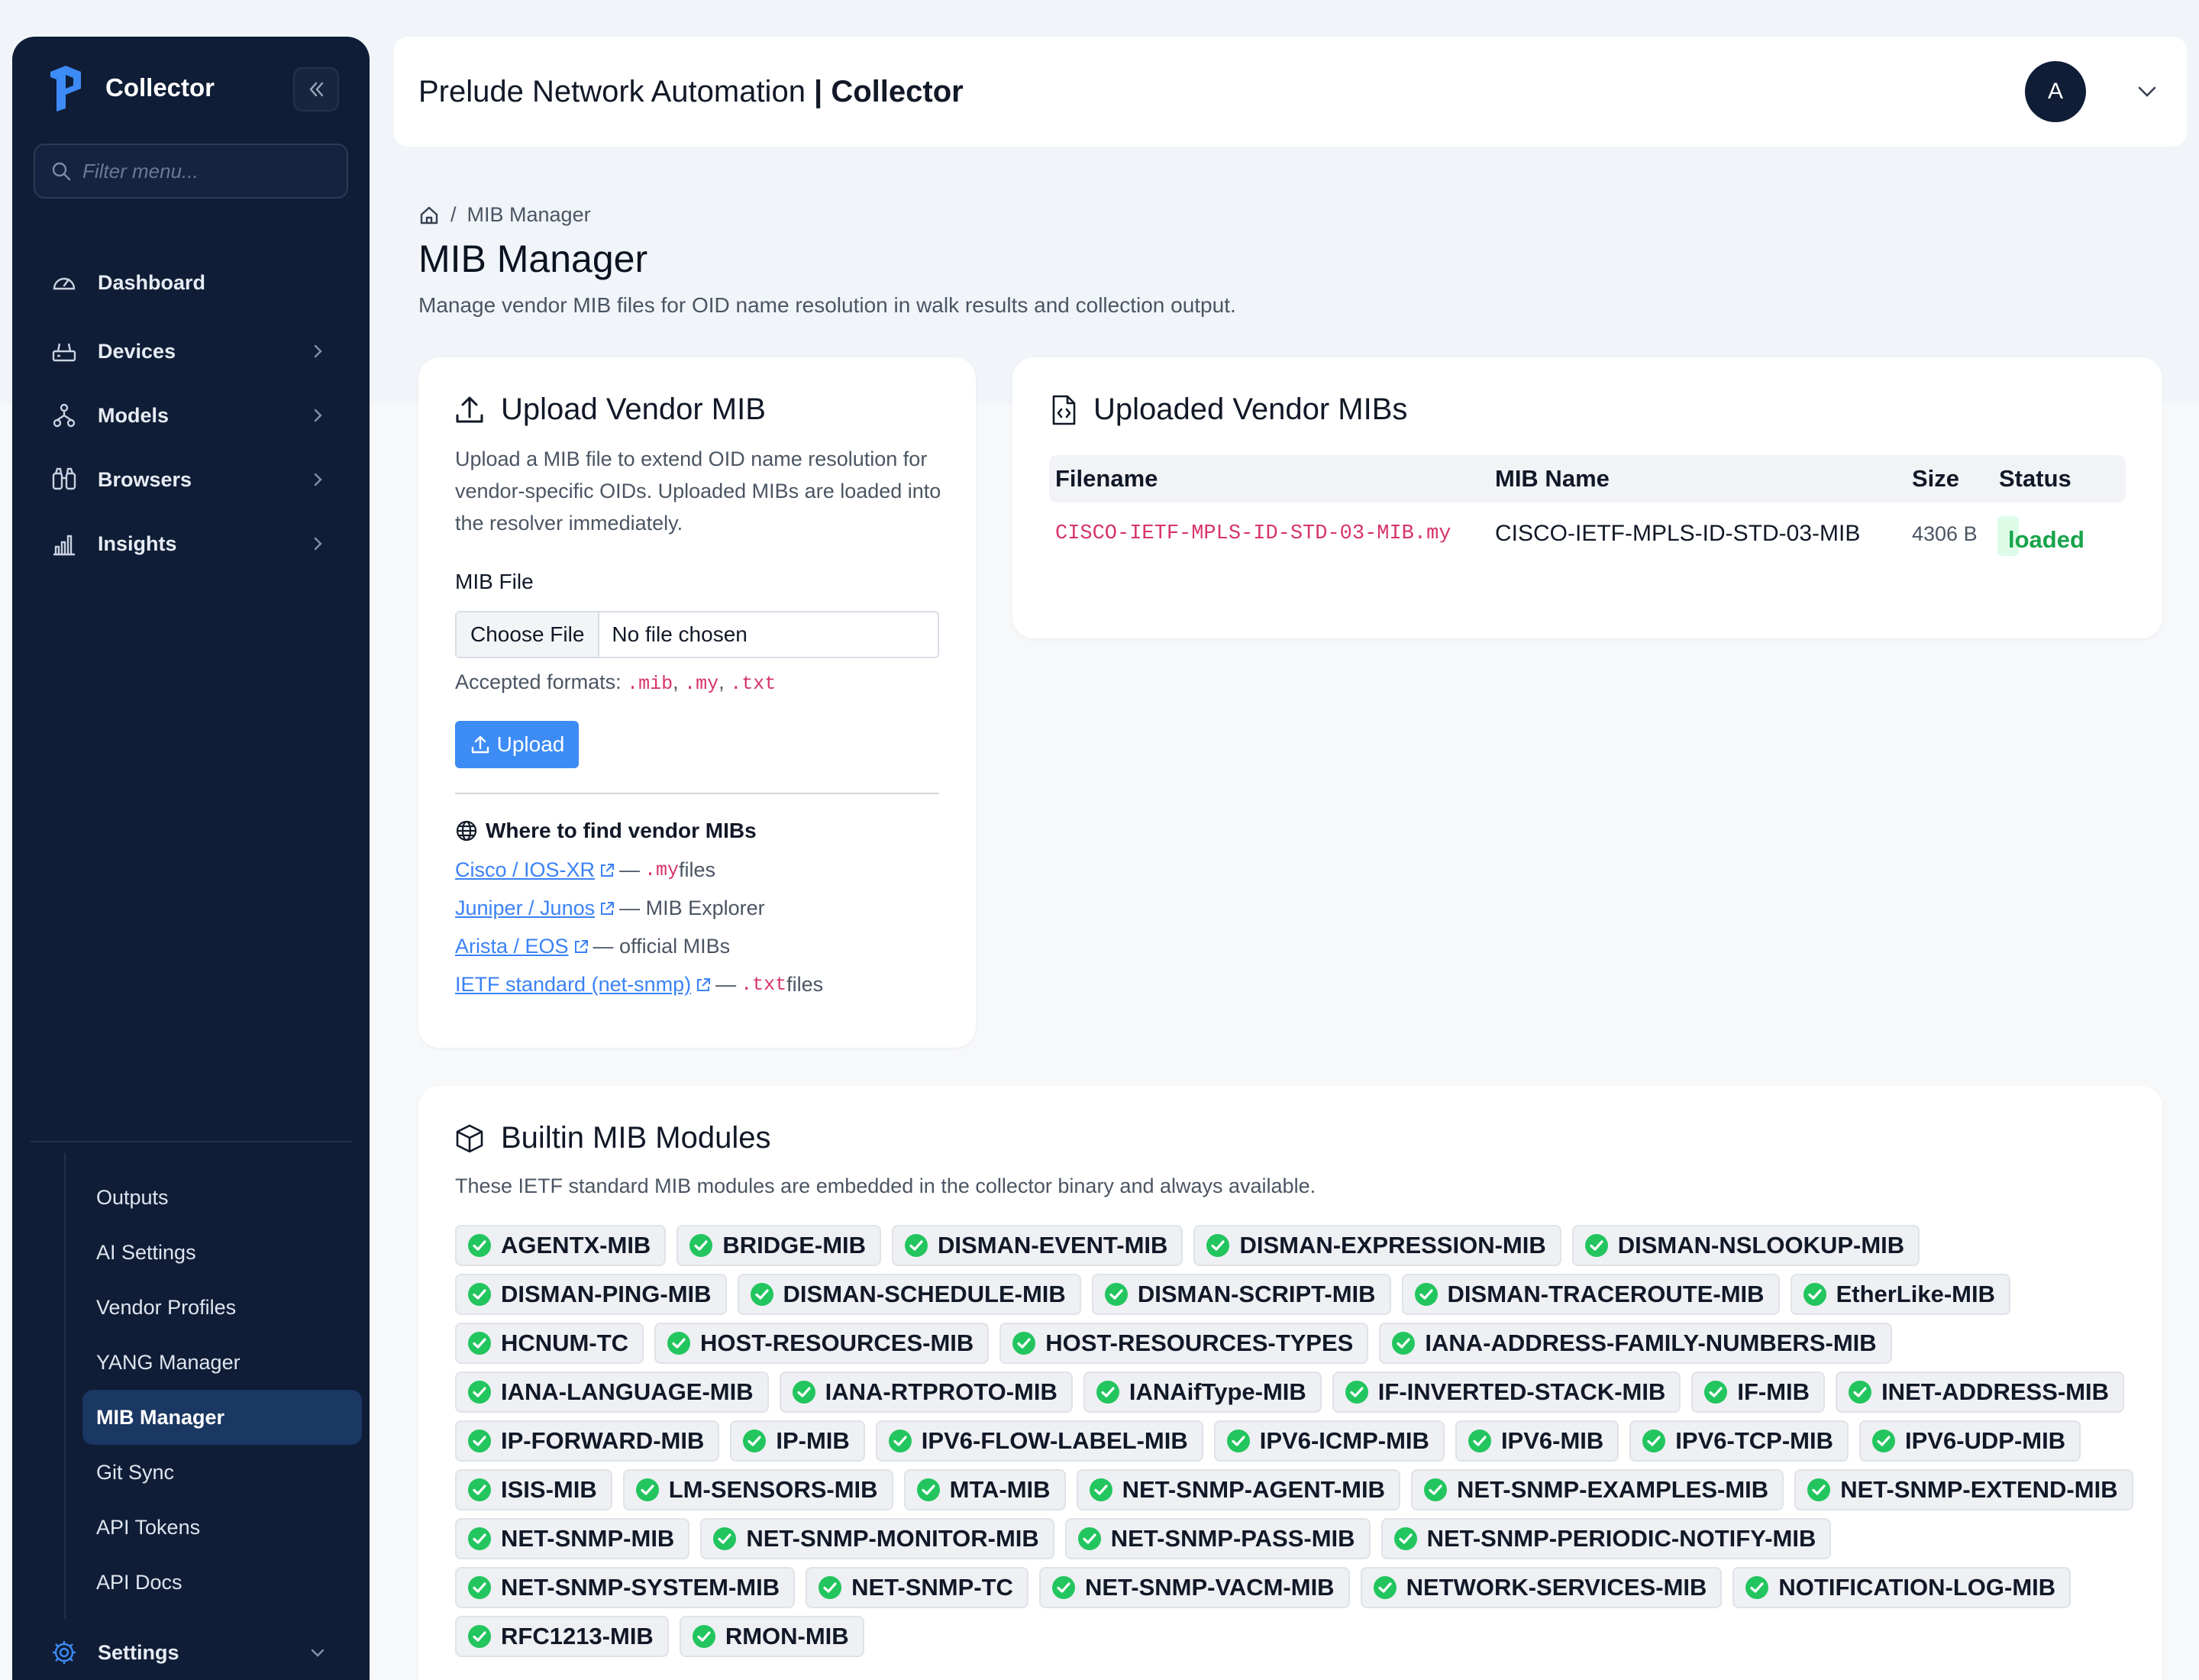 The width and height of the screenshot is (2199, 1680). I want to click on file-code-icon, so click(1064, 410).